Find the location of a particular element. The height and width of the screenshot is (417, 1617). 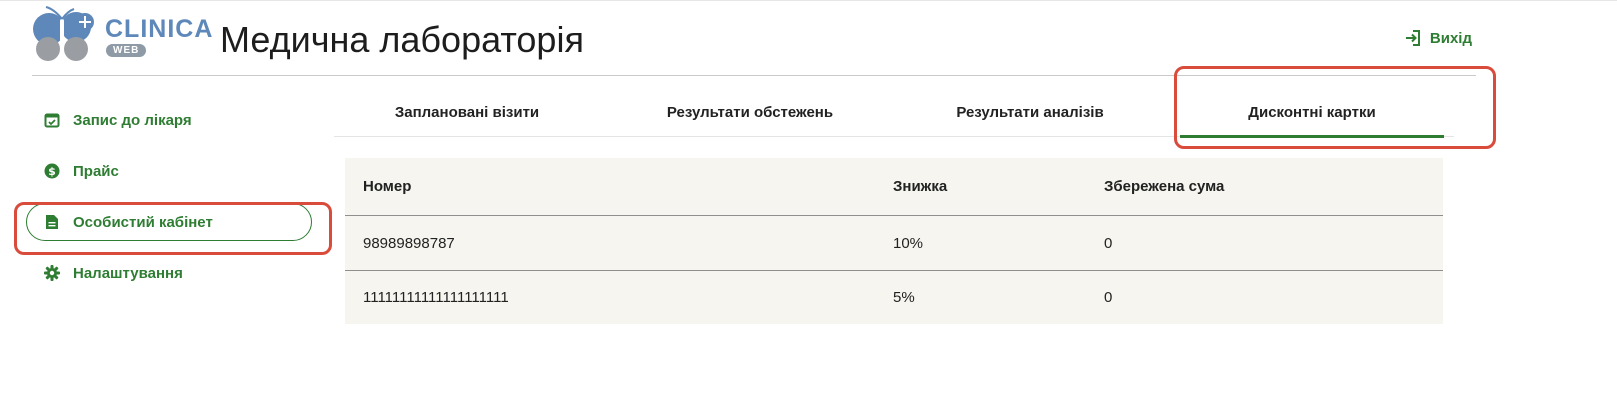

cell-number: 11111111111111111111 is located at coordinates (436, 297).